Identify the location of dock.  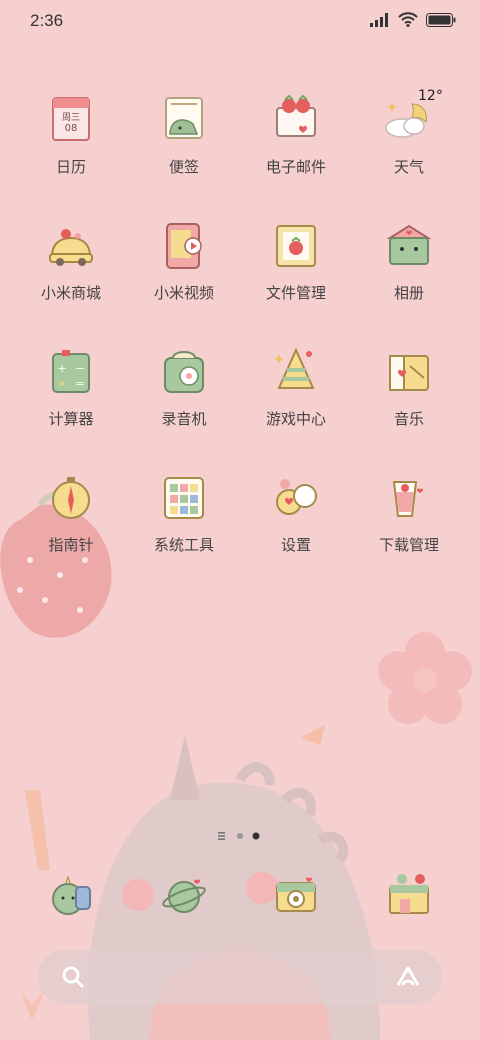
(240, 900).